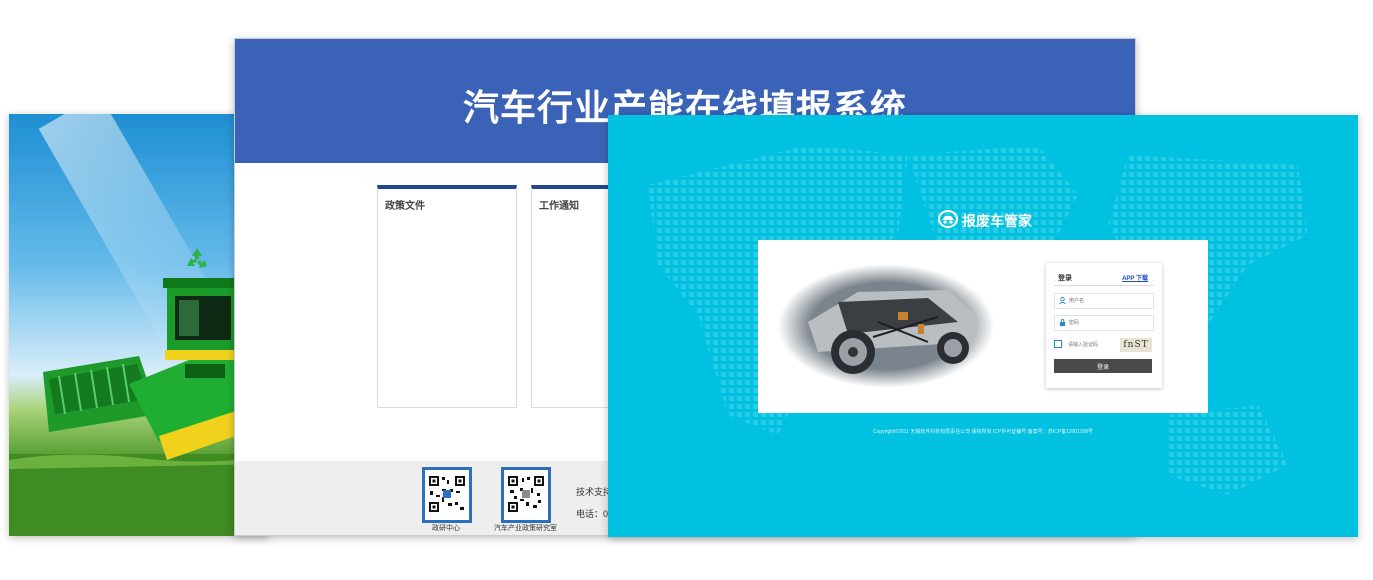  I want to click on lock-icon, so click(1062, 322).